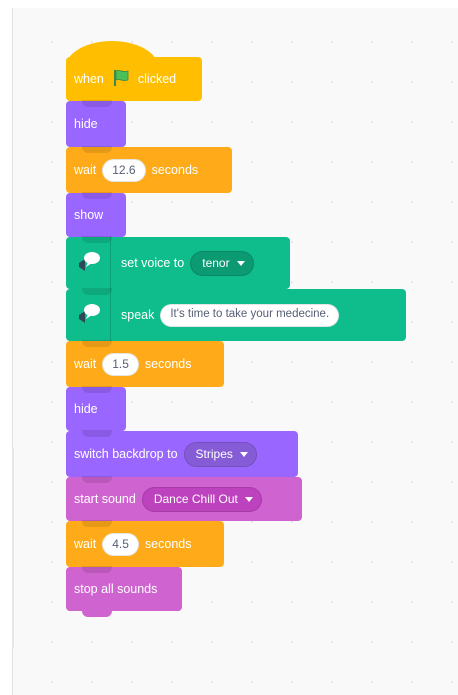 This screenshot has height=695, width=458. What do you see at coordinates (124, 170) in the screenshot?
I see `wait-seconds-input: 12.6` at bounding box center [124, 170].